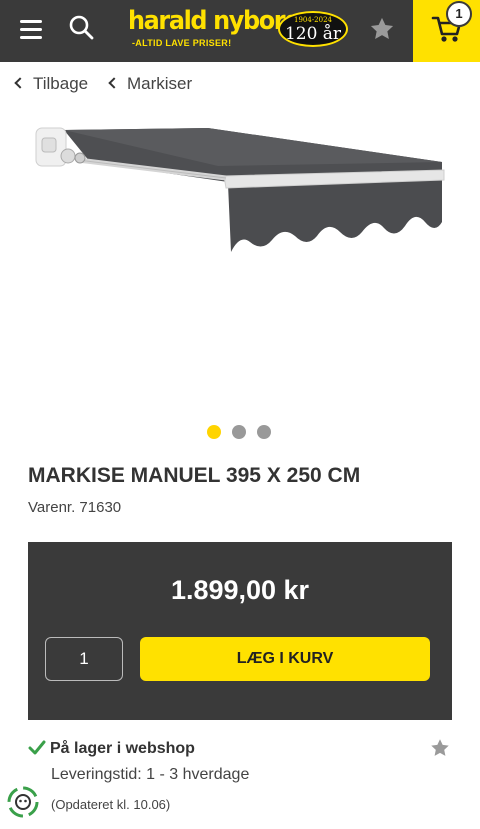 This screenshot has width=480, height=829. Describe the element at coordinates (75, 507) in the screenshot. I see `product-sku: Varenr. 71630` at that location.